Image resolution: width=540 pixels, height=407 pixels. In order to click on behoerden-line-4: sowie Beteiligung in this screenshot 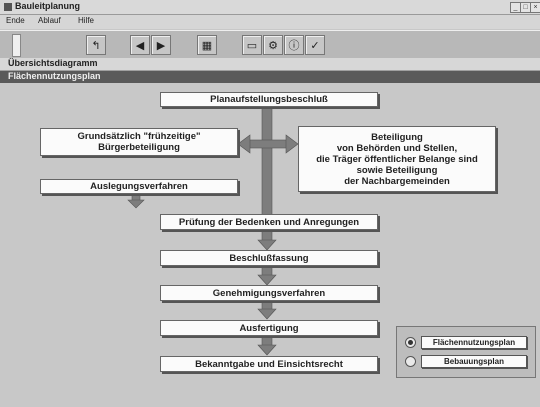, I will do `click(397, 170)`.